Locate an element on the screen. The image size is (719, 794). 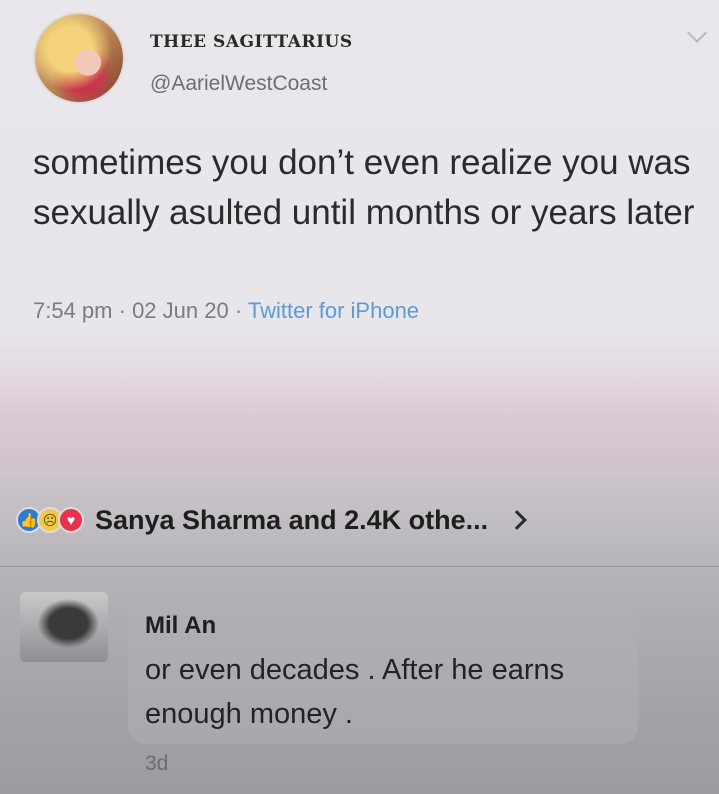
commenter-avatar is located at coordinates (64, 627).